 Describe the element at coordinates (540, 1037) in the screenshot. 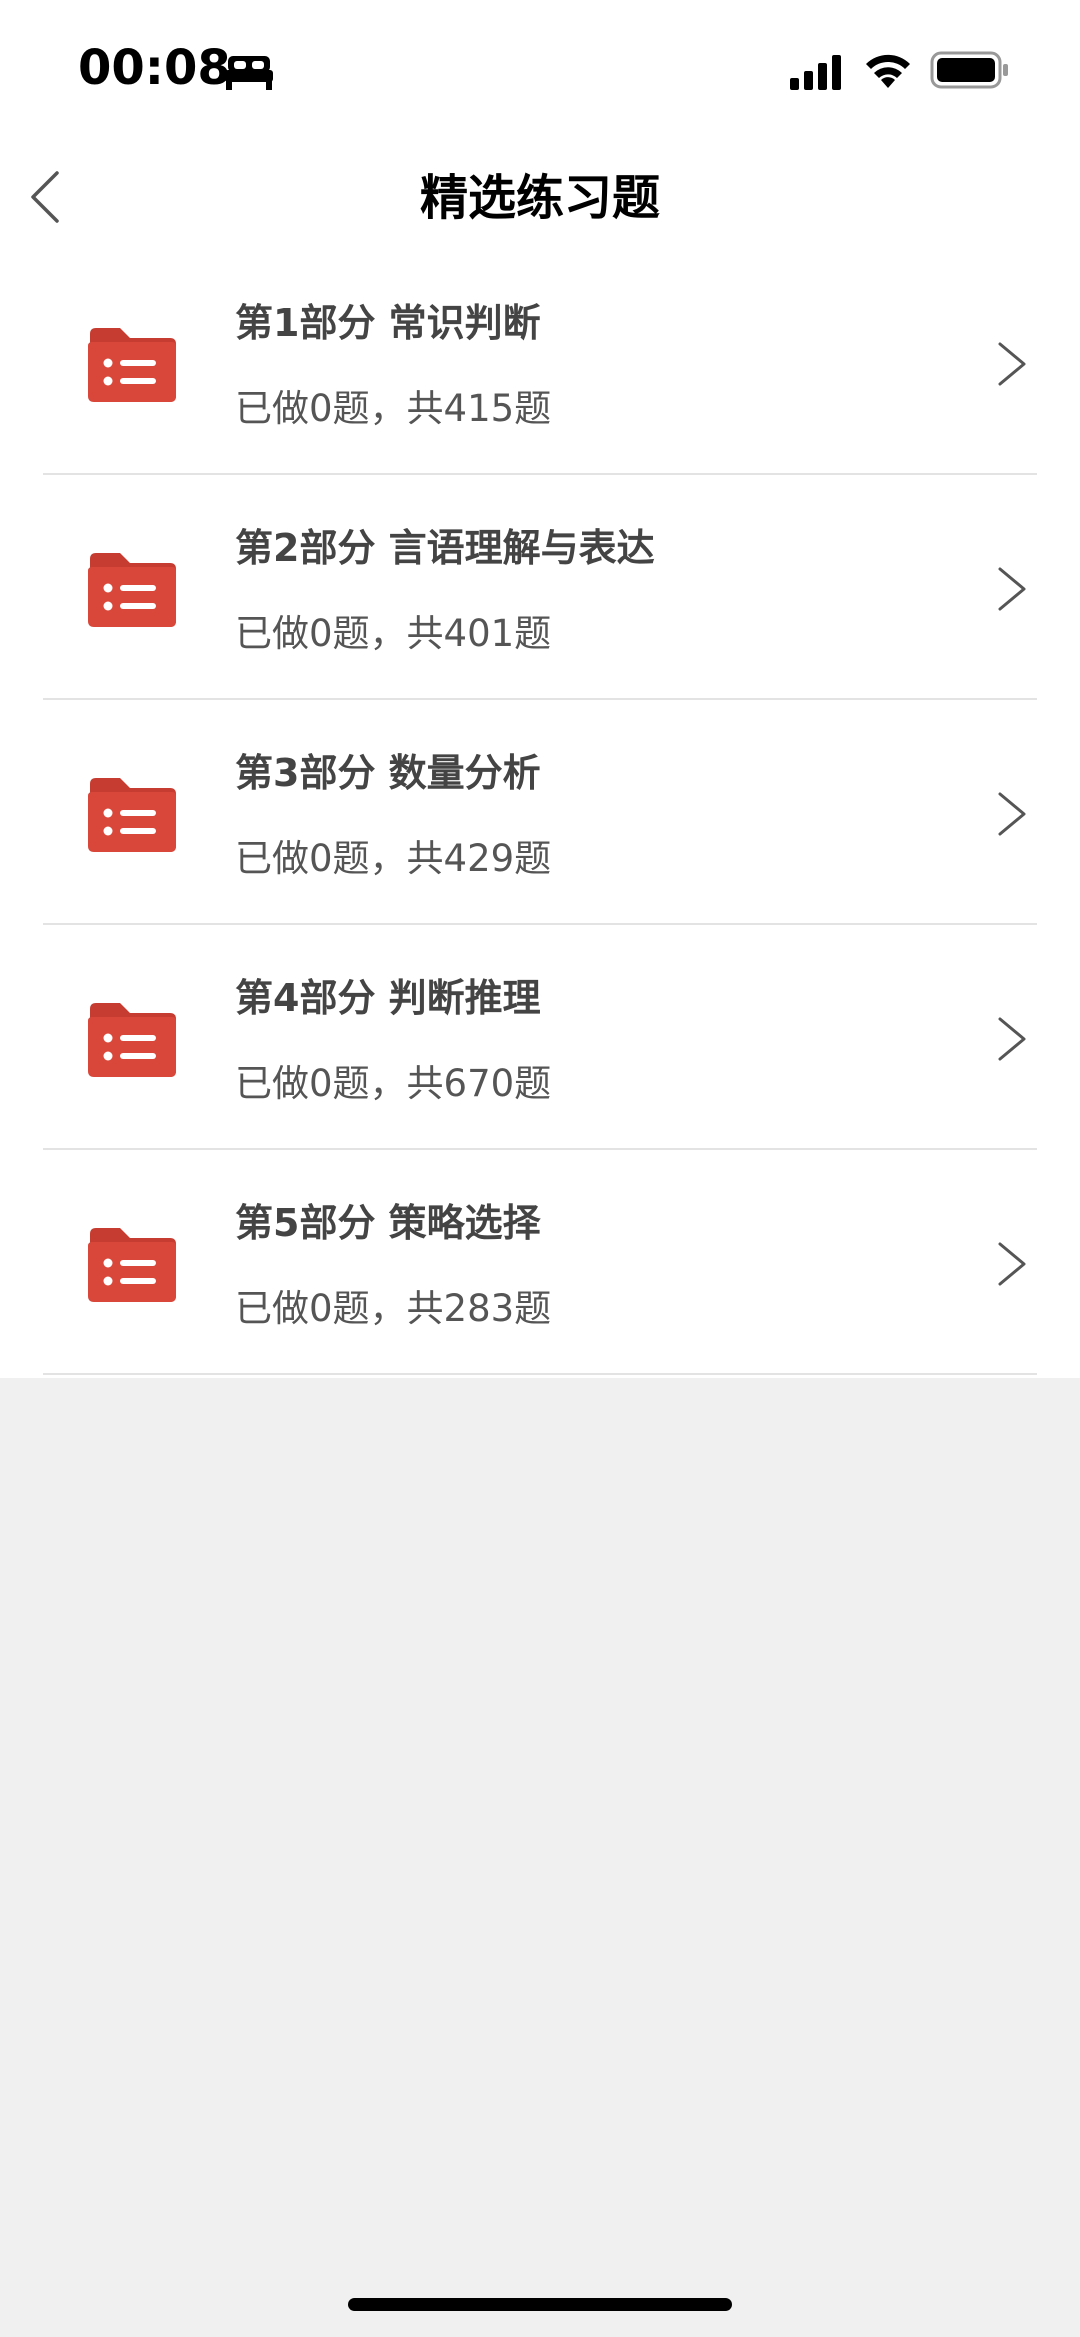

I see `list-item-section-4: 第4部分 判断推理 已做0题，共670题` at that location.